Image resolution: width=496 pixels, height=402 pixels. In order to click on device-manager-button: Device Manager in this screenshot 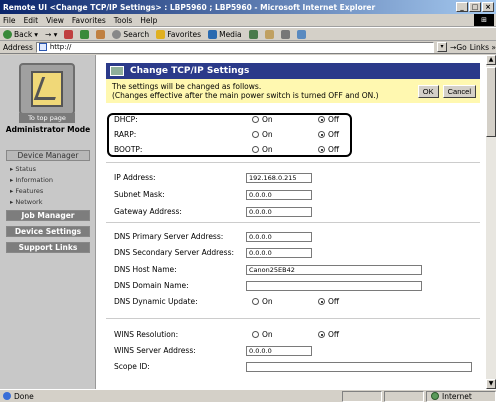, I will do `click(48, 155)`.